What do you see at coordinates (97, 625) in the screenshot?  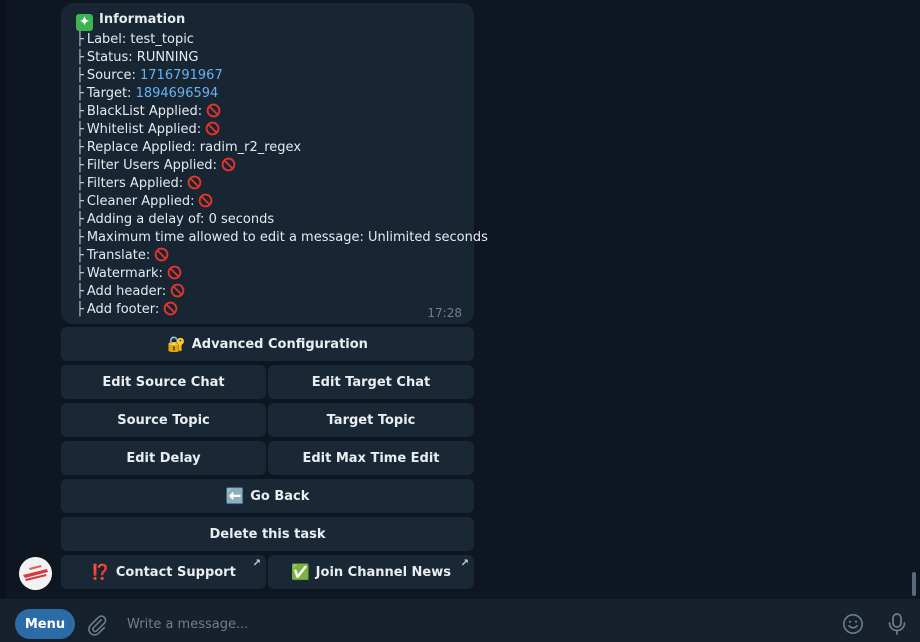 I see `paperclip-icon` at bounding box center [97, 625].